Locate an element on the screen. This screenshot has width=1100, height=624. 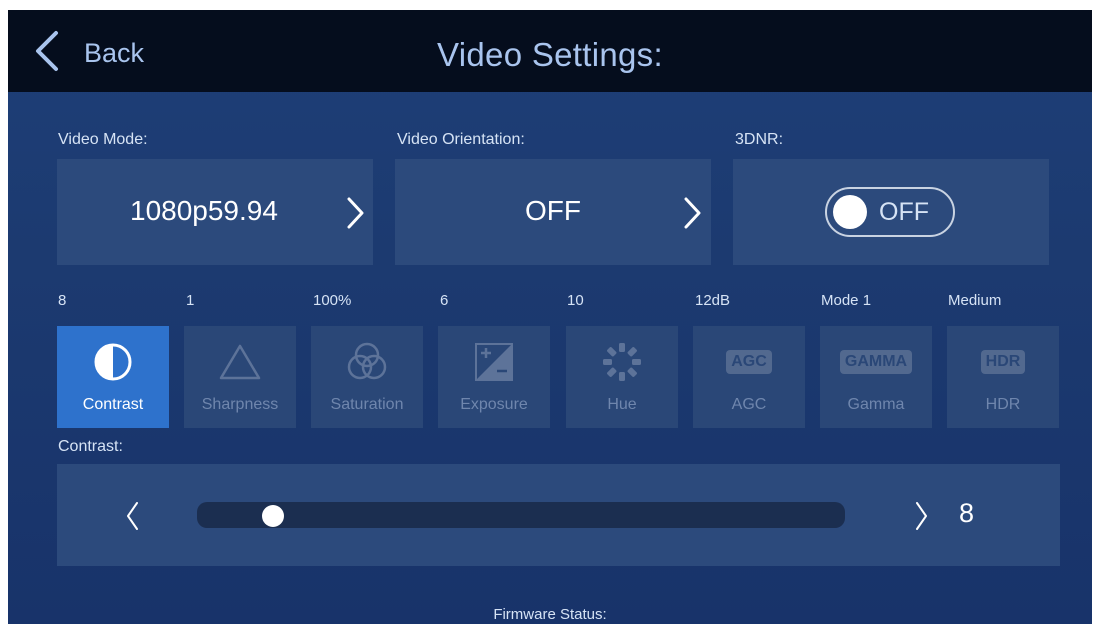
contrast-icon is located at coordinates (113, 362).